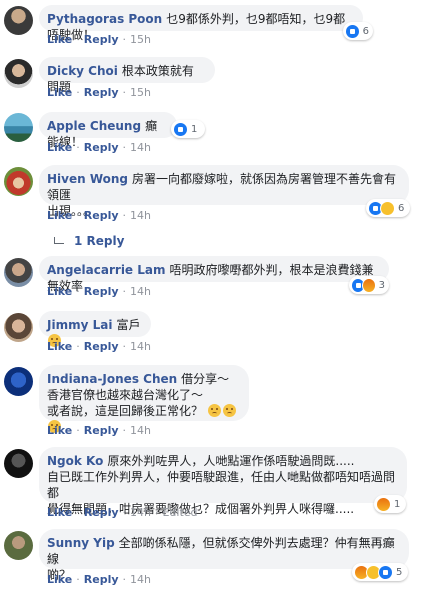 The width and height of the screenshot is (439, 595). What do you see at coordinates (75, 461) in the screenshot?
I see `comment-author: Ngok Ko` at bounding box center [75, 461].